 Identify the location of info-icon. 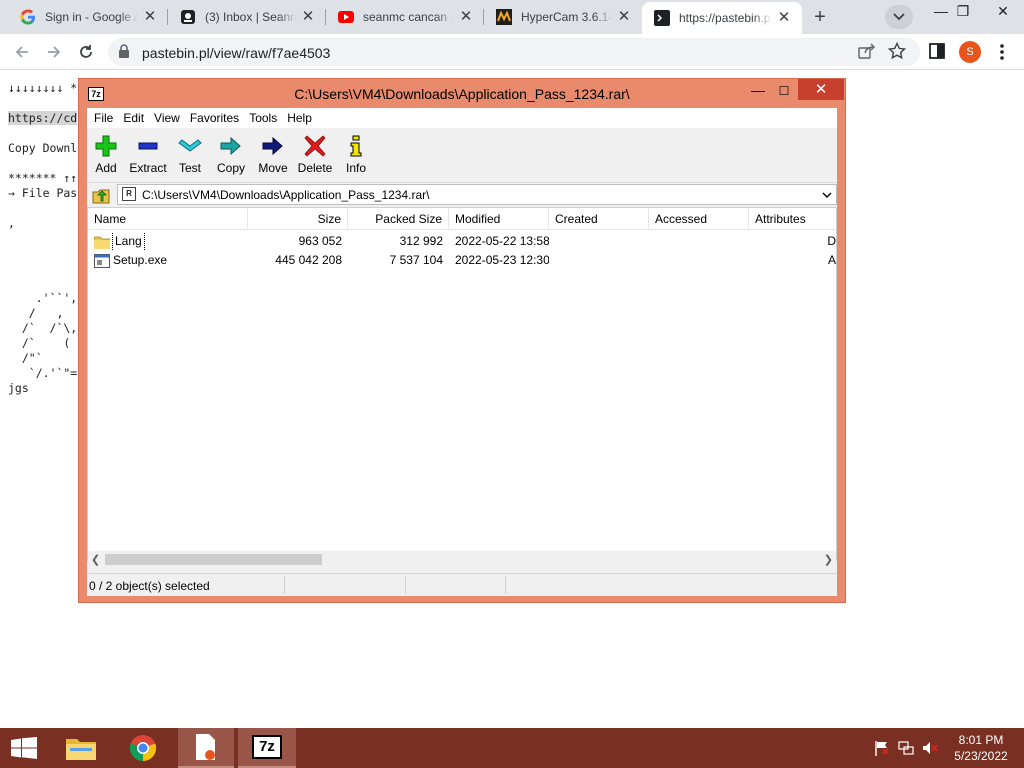
(356, 146).